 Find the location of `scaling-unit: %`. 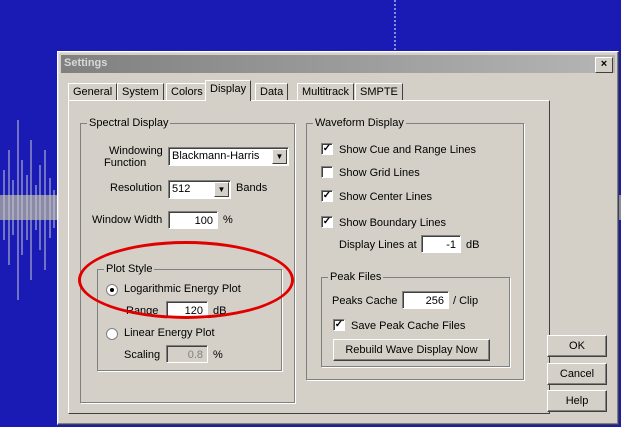

scaling-unit: % is located at coordinates (218, 355).